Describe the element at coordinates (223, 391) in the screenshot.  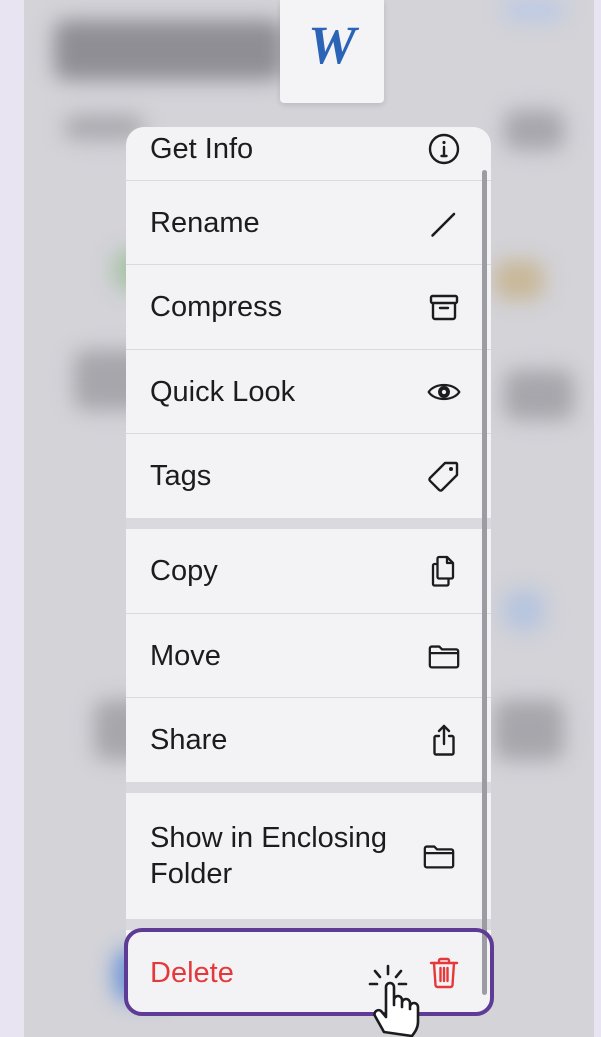
I see `menu-item-label: Quick Look` at that location.